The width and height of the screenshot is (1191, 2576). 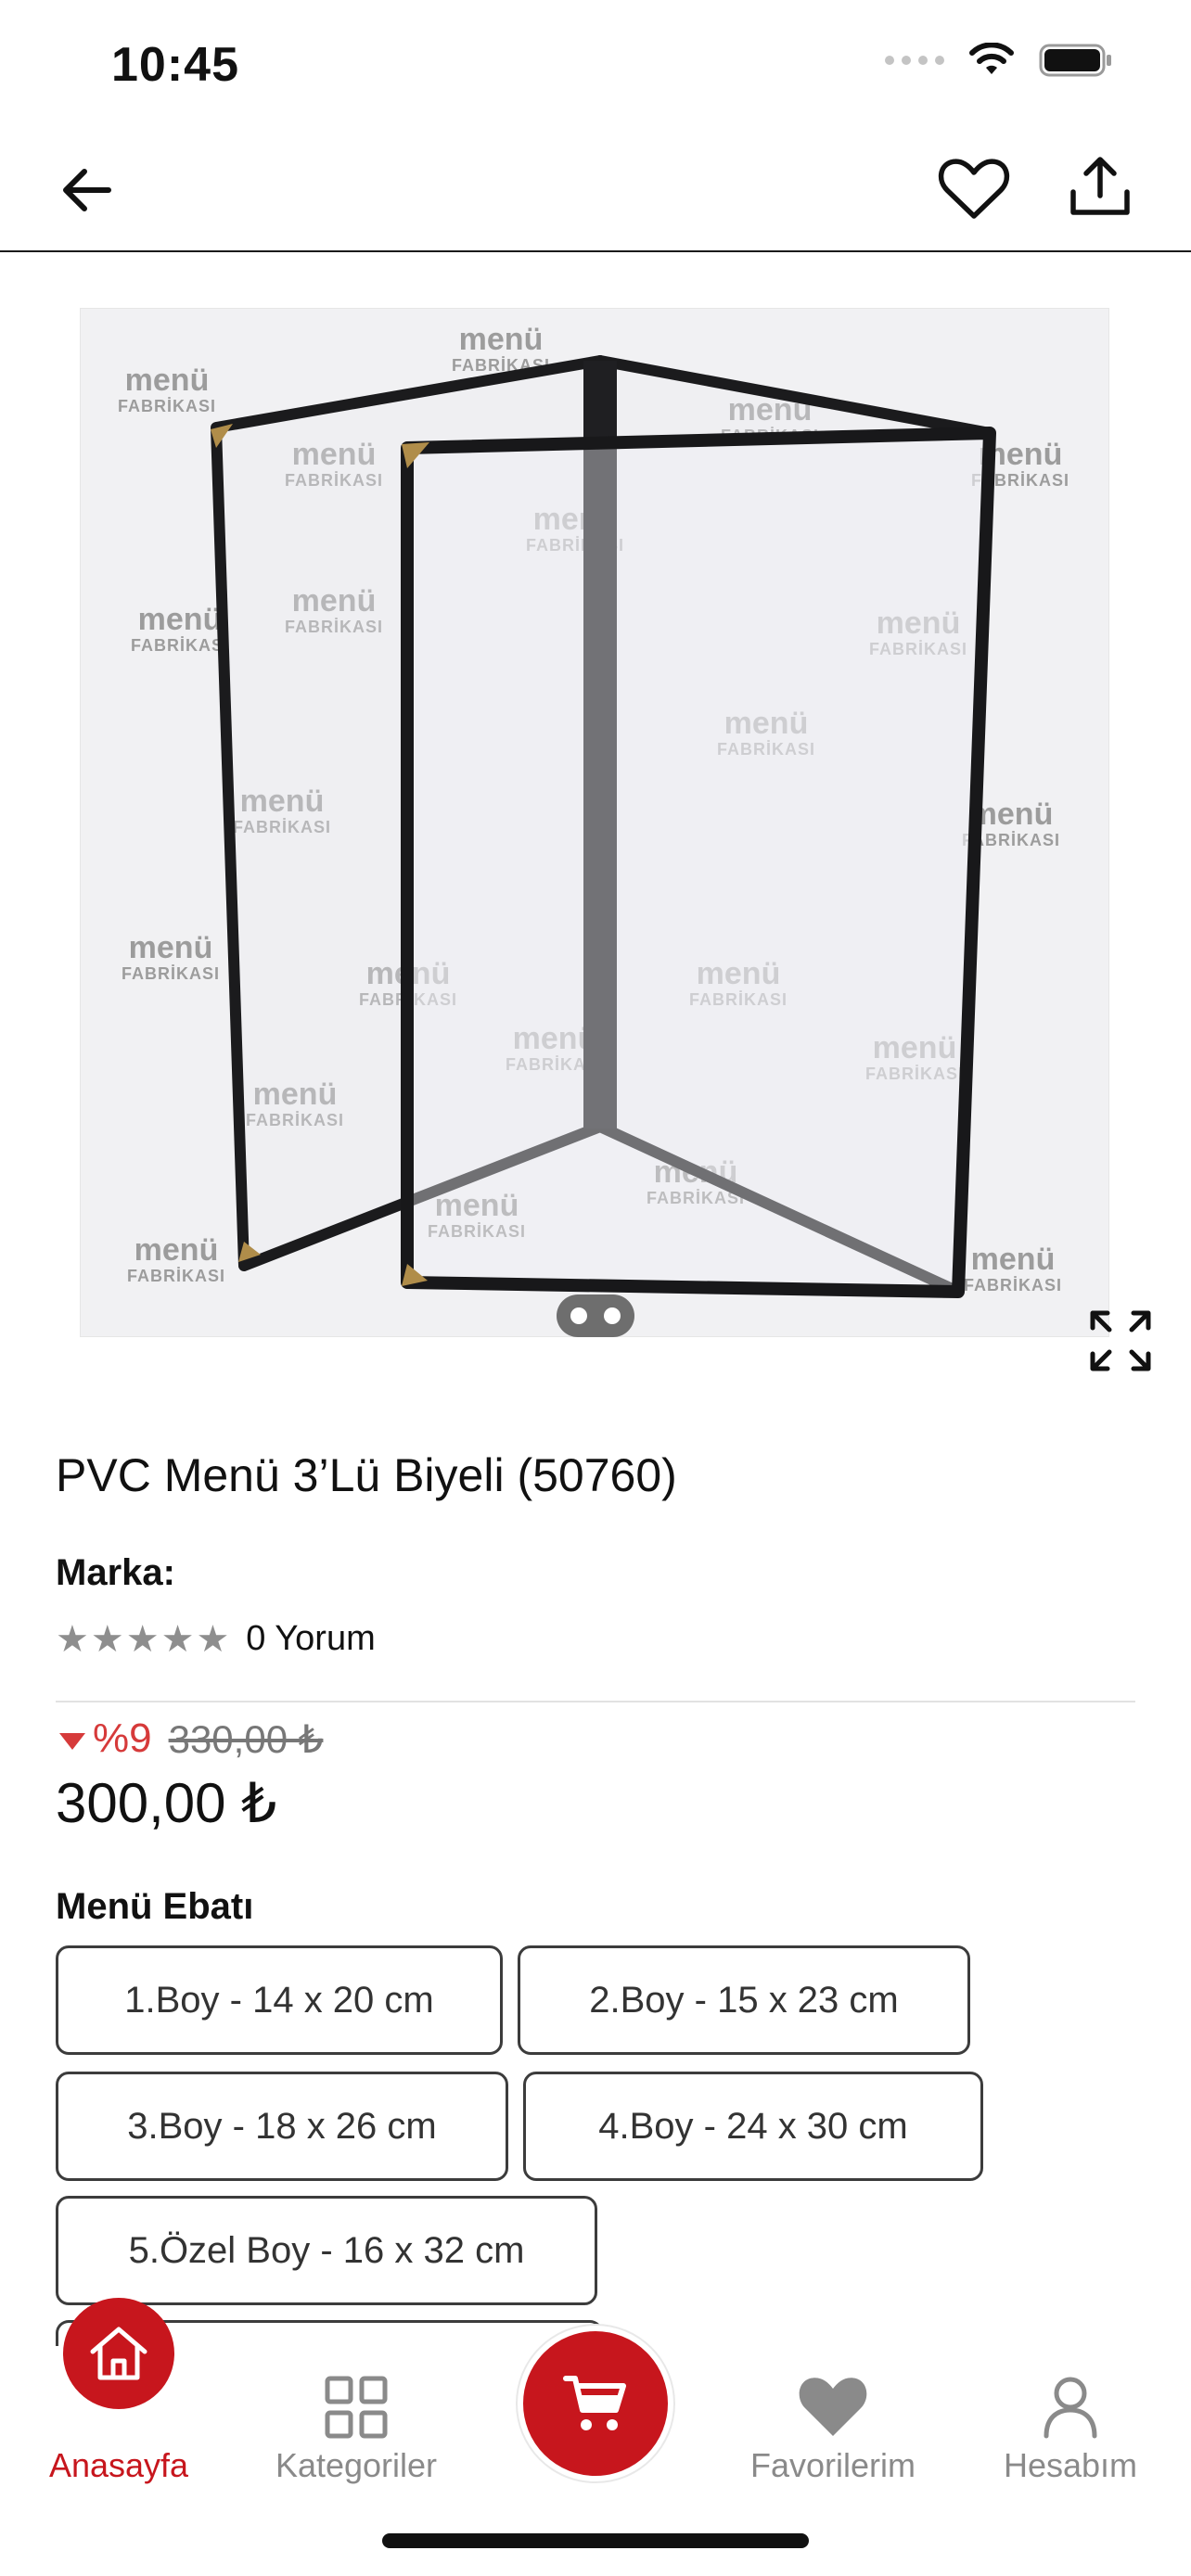 I want to click on brand-label: Marka:, so click(x=115, y=1572).